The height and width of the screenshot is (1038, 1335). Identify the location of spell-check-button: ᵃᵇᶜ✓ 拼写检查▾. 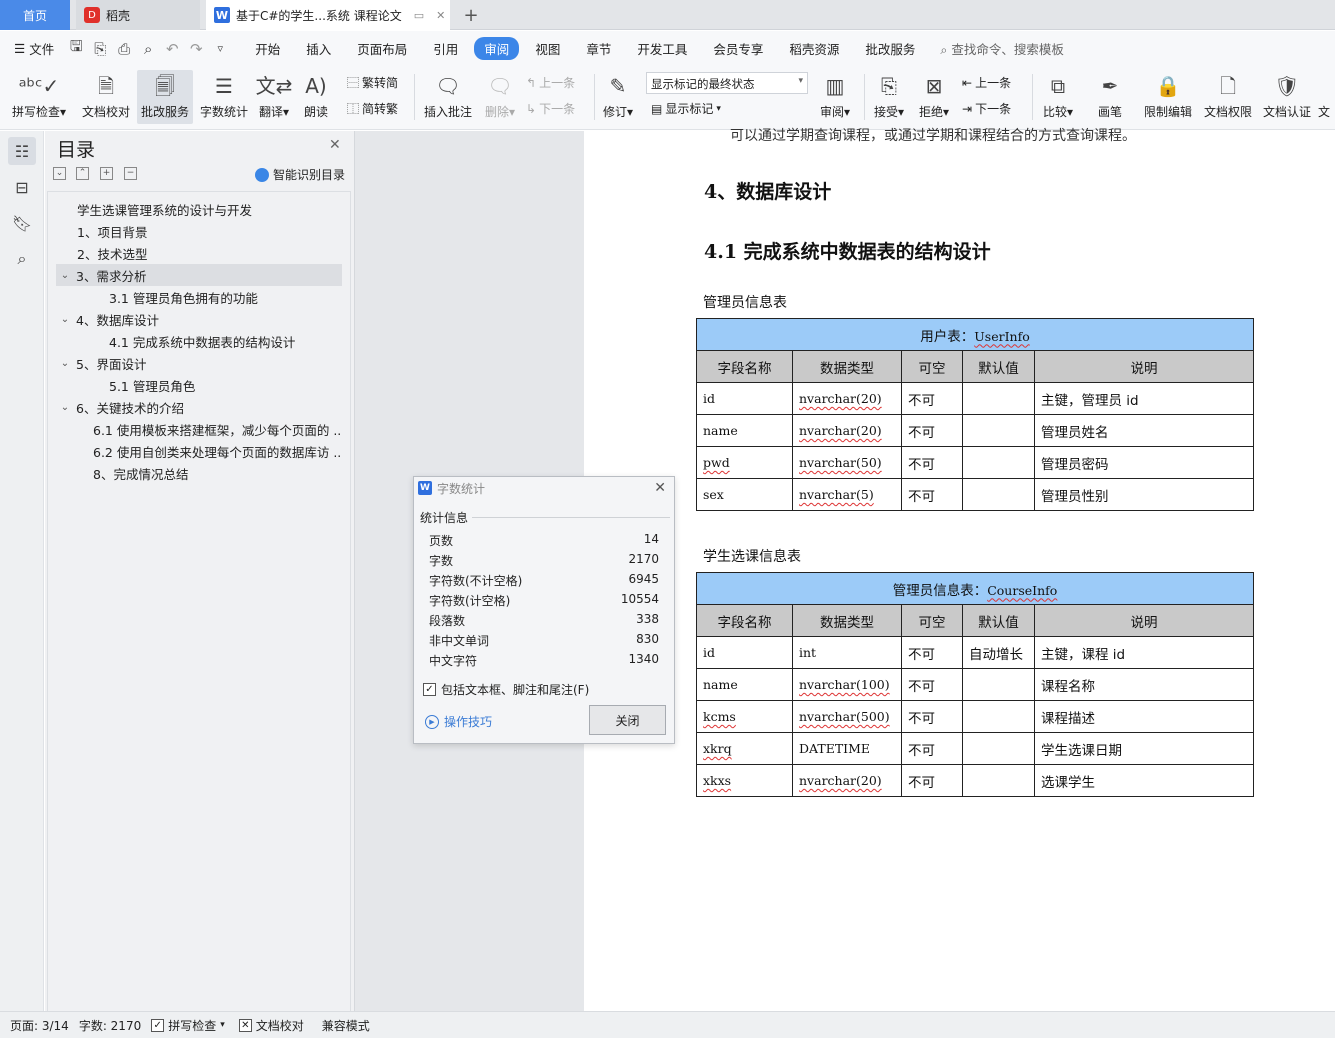
(39, 97).